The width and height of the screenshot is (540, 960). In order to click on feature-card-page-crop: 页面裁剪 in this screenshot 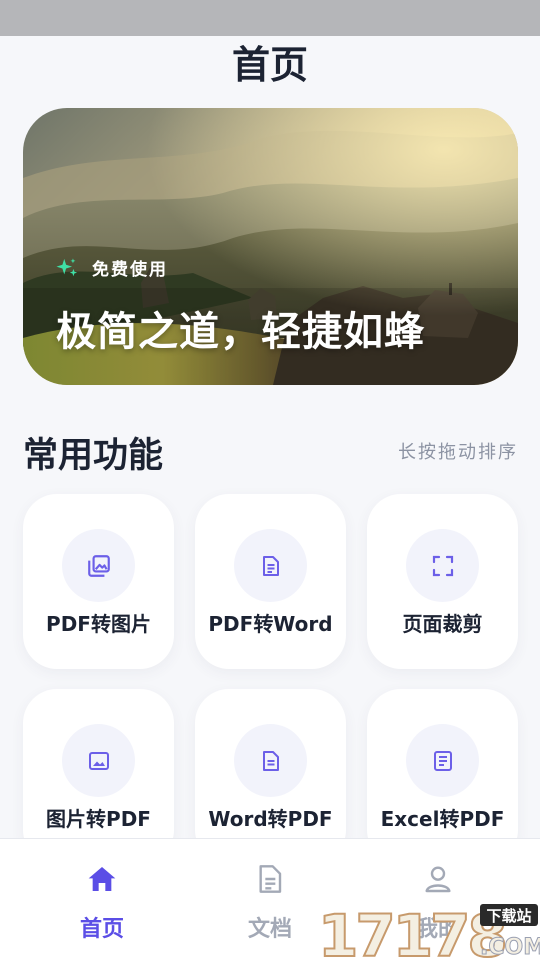, I will do `click(442, 581)`.